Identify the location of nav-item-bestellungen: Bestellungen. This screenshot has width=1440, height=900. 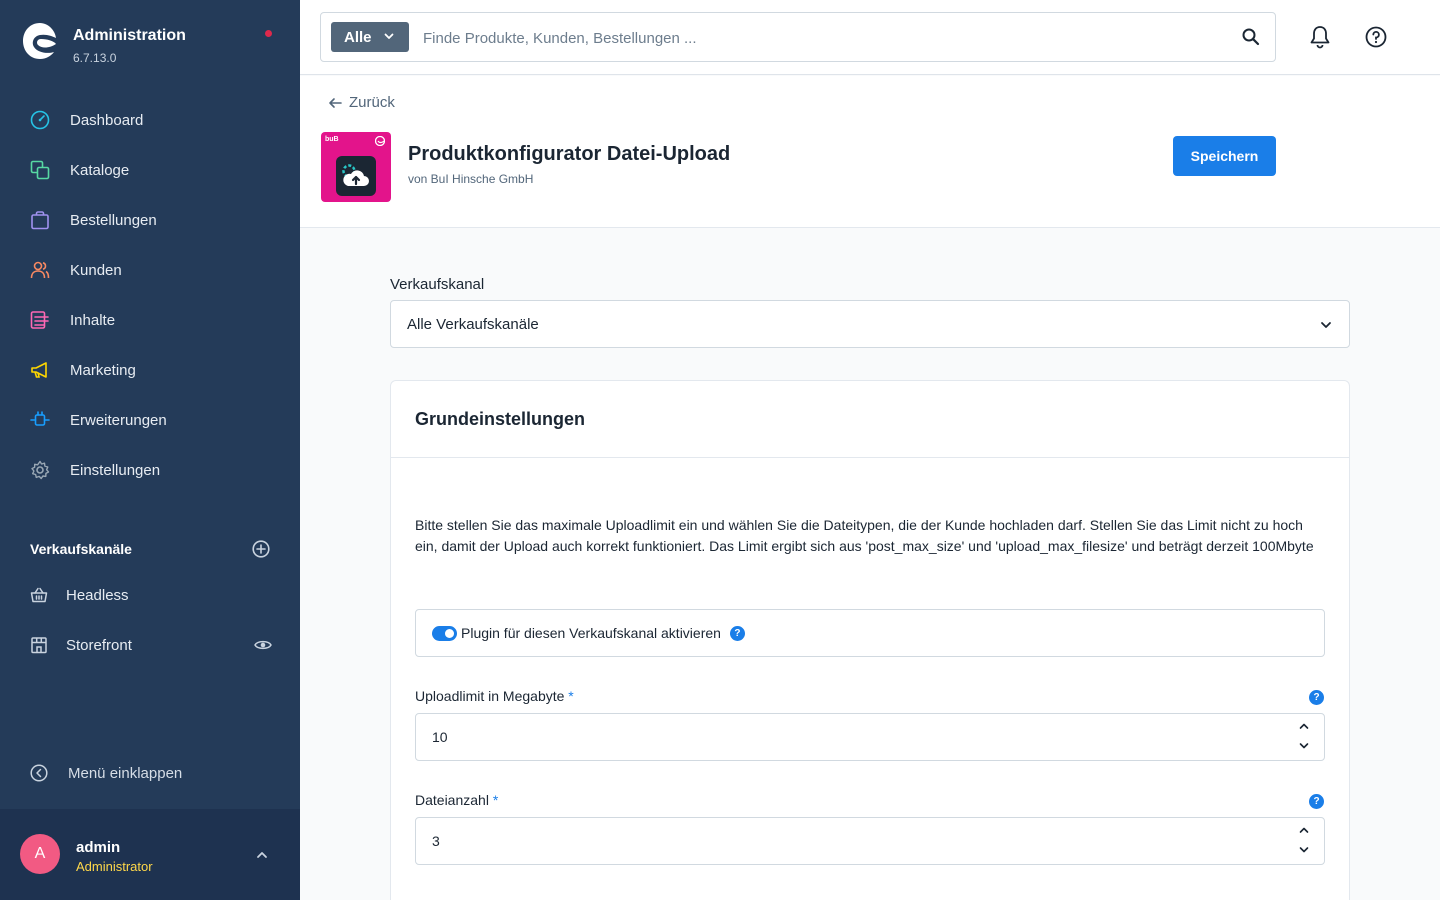
(150, 220).